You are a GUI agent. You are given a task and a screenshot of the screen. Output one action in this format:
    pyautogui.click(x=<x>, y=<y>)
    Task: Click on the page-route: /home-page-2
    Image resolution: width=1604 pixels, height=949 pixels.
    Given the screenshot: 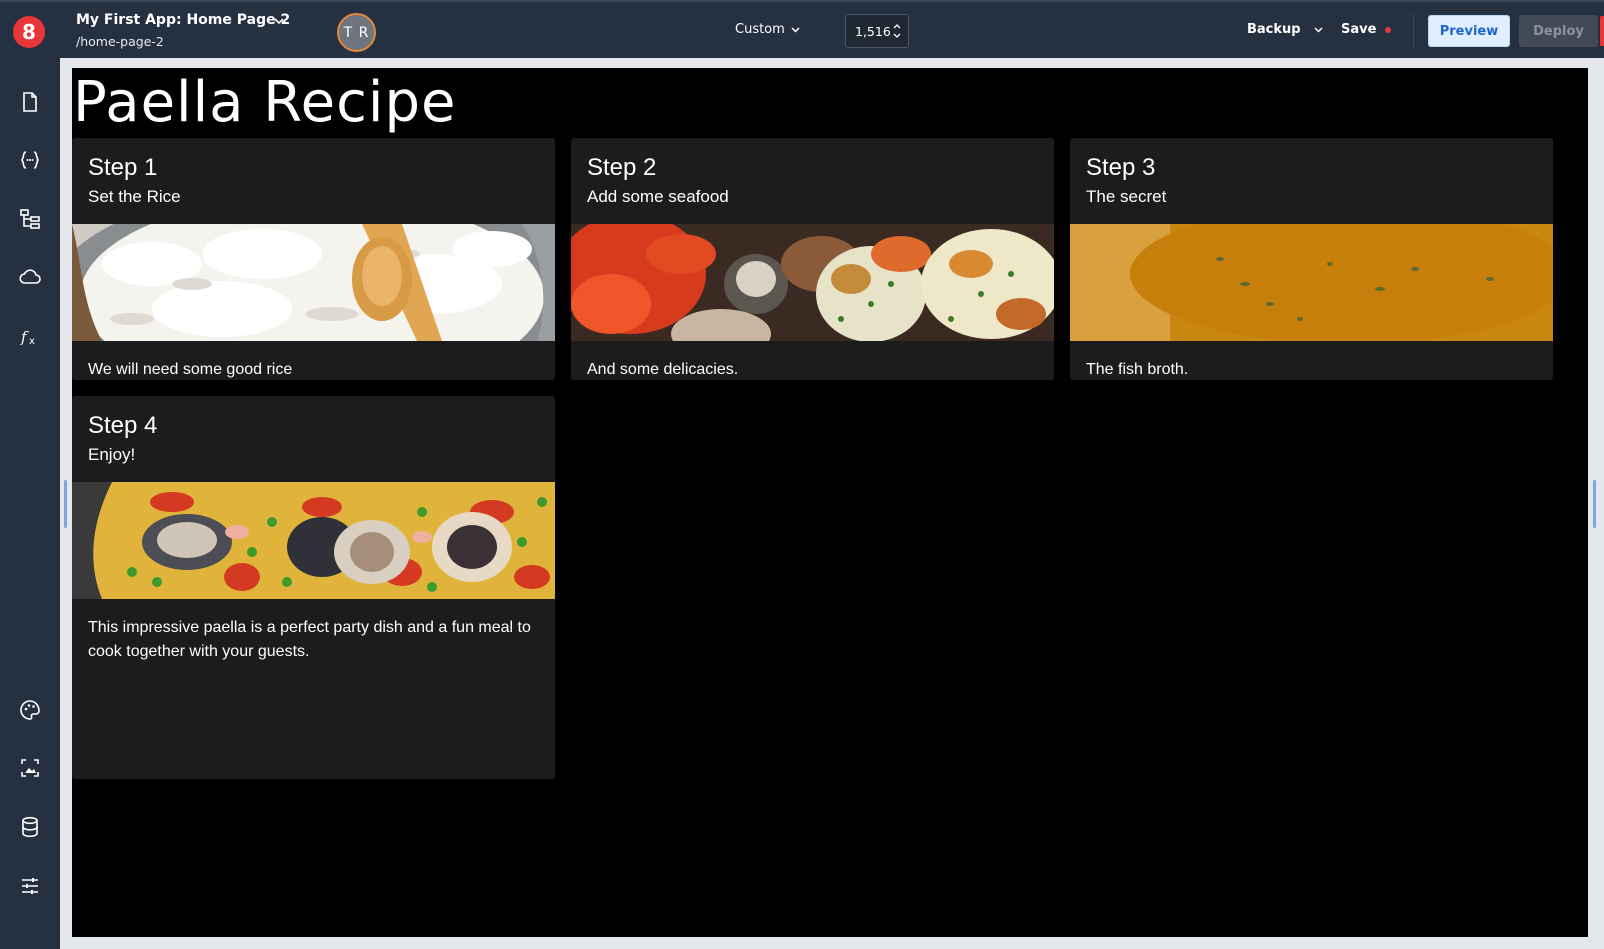 What is the action you would take?
    pyautogui.click(x=120, y=41)
    